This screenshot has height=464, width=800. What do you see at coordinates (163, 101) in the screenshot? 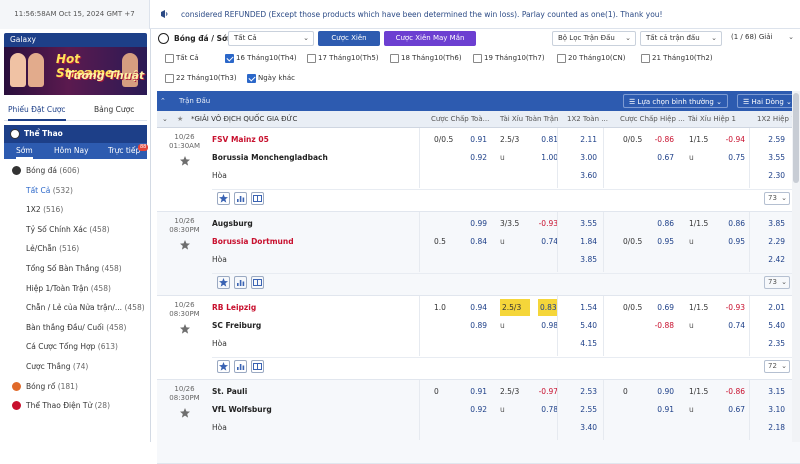
I see `collapse-icon: ⌃` at bounding box center [163, 101].